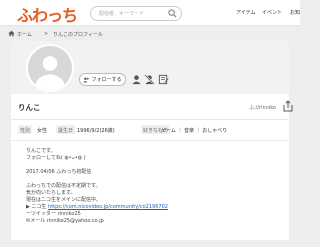  I want to click on profile-name-row: りんこ ふ://rinniko, so click(152, 107).